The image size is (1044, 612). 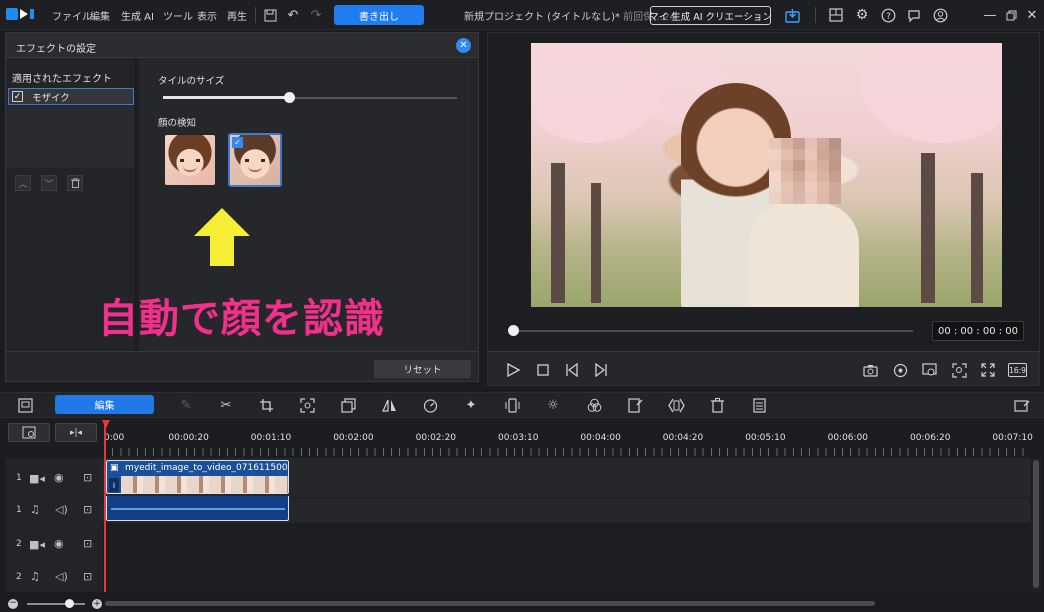 I want to click on menu-tools: ツール, so click(x=178, y=15).